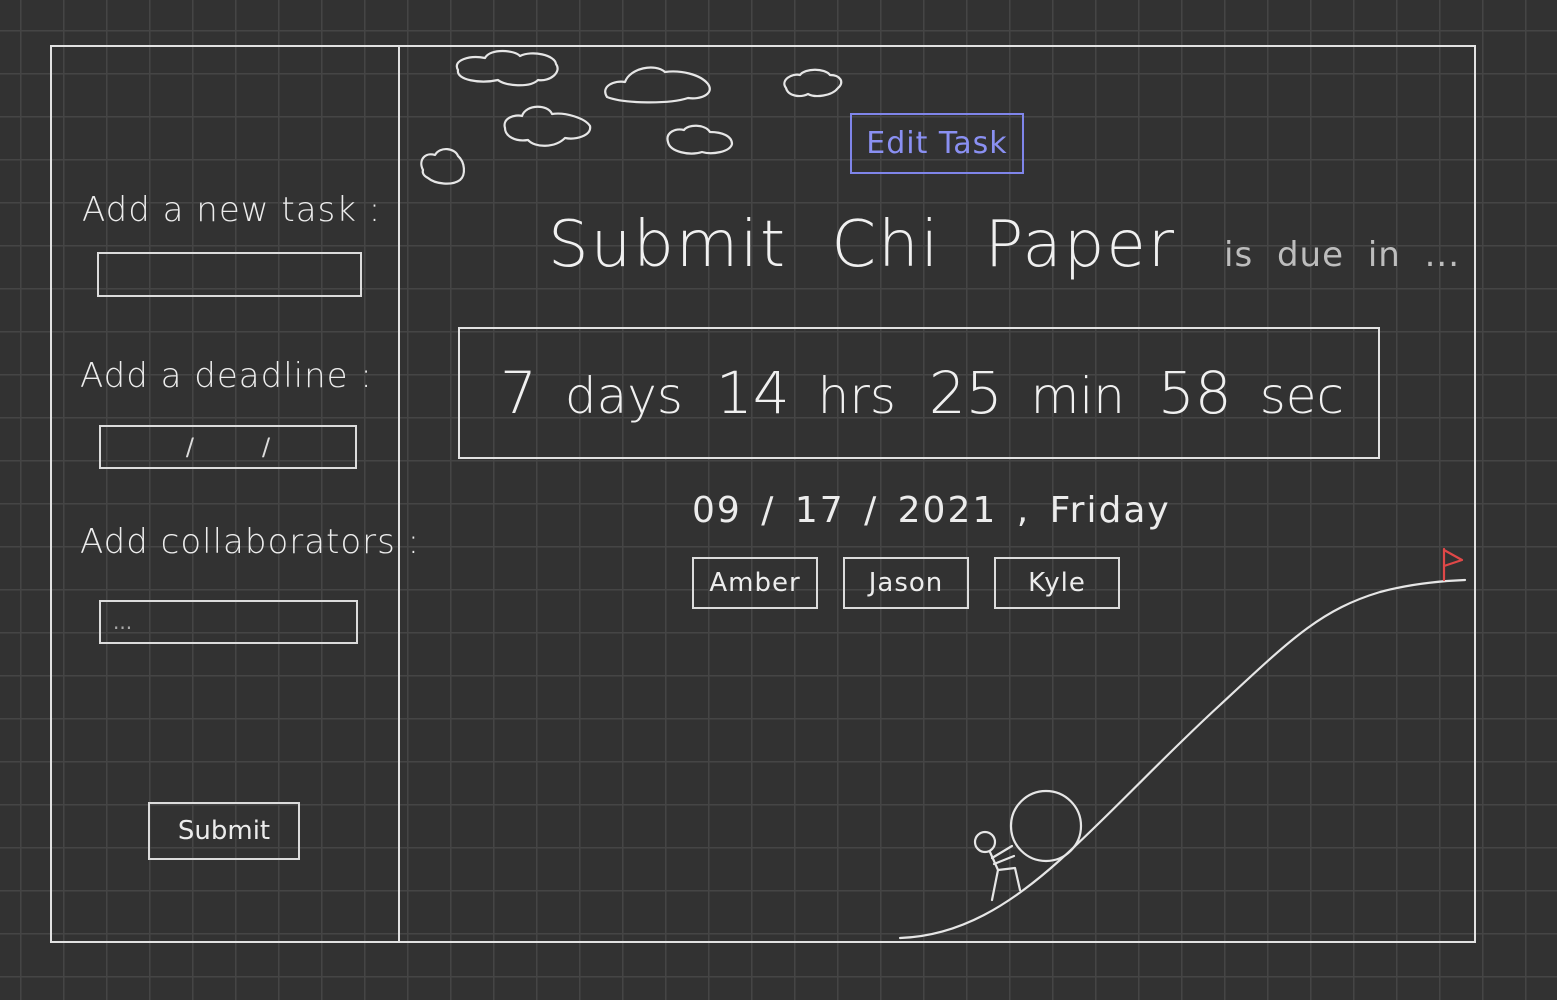  Describe the element at coordinates (1251, 393) in the screenshot. I see `countdown-seconds: 58 sec` at that location.